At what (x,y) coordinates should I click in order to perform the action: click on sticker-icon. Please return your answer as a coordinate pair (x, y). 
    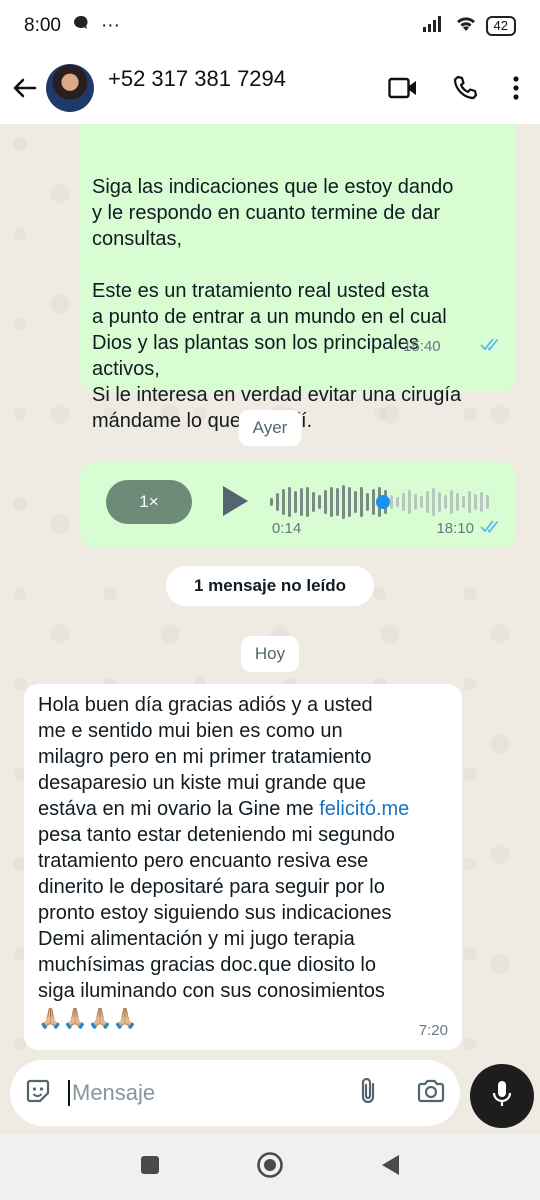
    Looking at the image, I should click on (38, 1093).